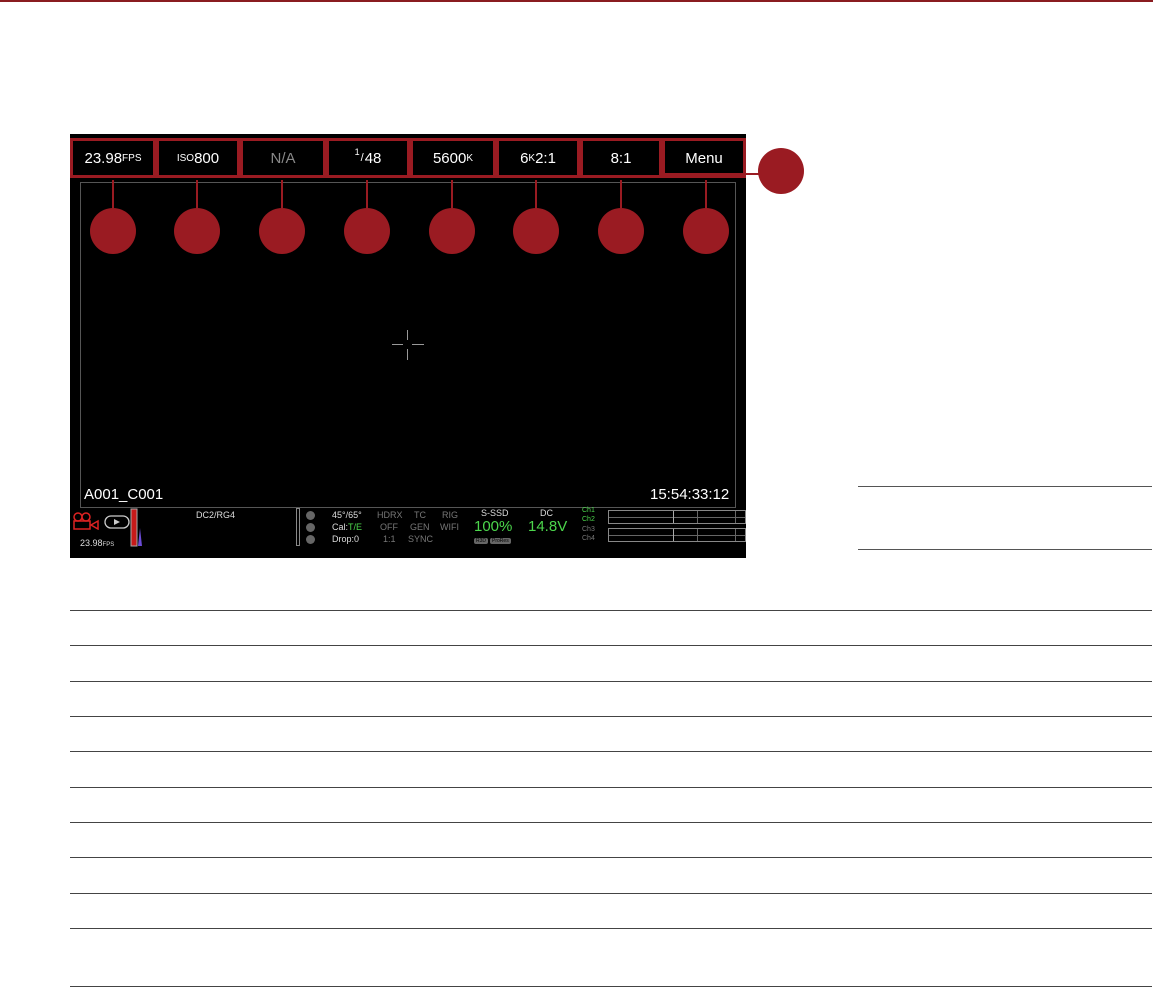  What do you see at coordinates (207, 158) in the screenshot?
I see `iso-value: 800` at bounding box center [207, 158].